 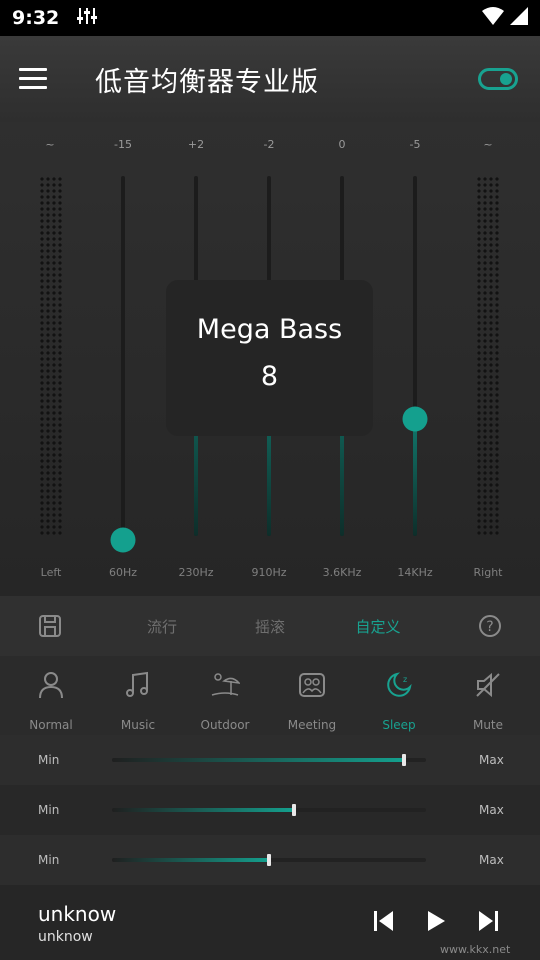 I want to click on meeting-icon, so click(x=312, y=685).